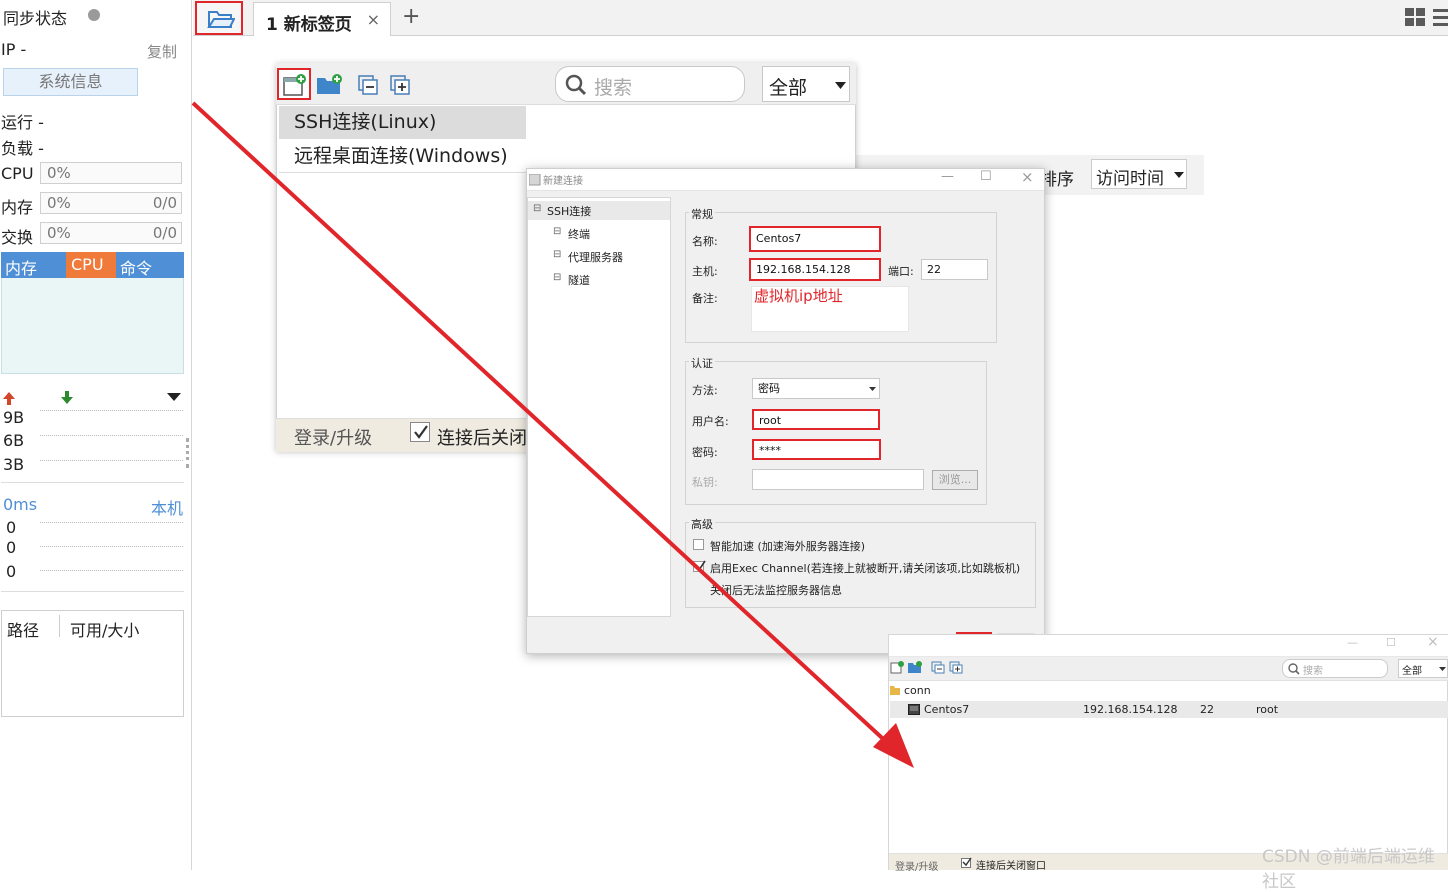 This screenshot has width=1448, height=892. What do you see at coordinates (698, 544) in the screenshot?
I see `smart-accel-checkbox` at bounding box center [698, 544].